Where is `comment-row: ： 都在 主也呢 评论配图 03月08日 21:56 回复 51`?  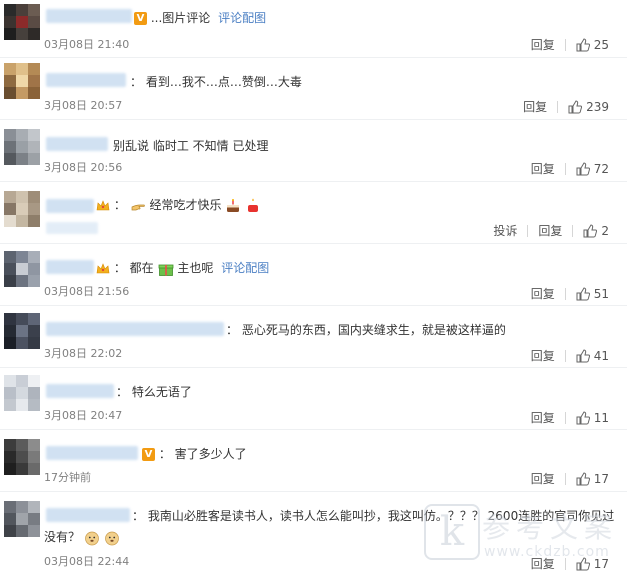 comment-row: ： 都在 主也呢 评论配图 03月08日 21:56 回复 51 is located at coordinates (313, 274).